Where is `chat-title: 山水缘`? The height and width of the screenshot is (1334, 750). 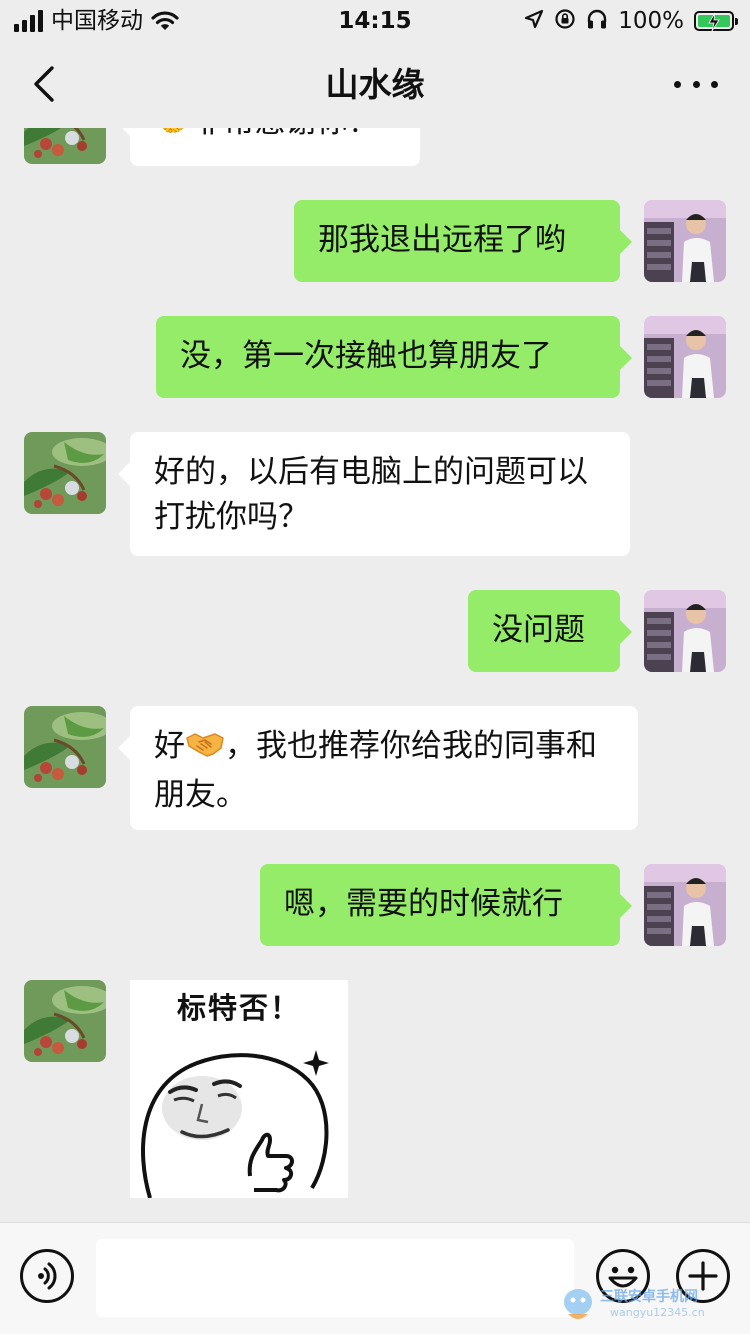 chat-title: 山水缘 is located at coordinates (375, 84).